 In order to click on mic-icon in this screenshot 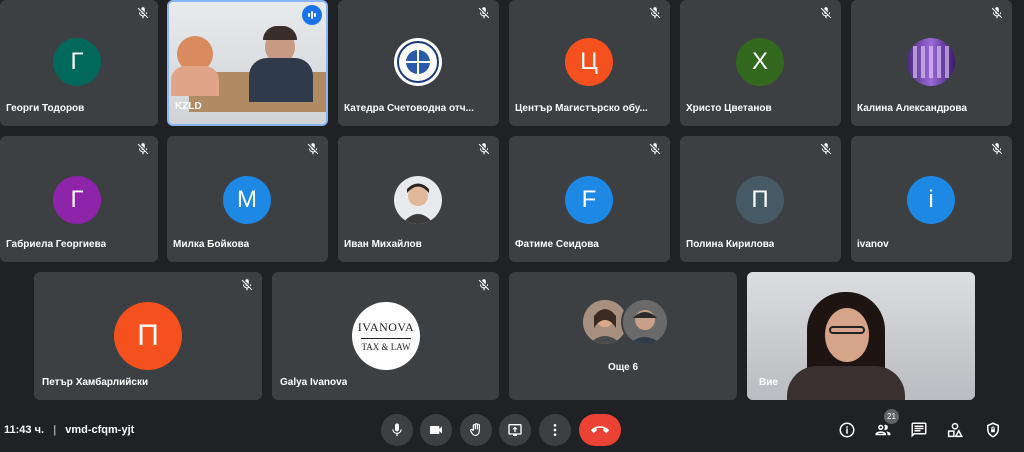, I will do `click(397, 429)`.